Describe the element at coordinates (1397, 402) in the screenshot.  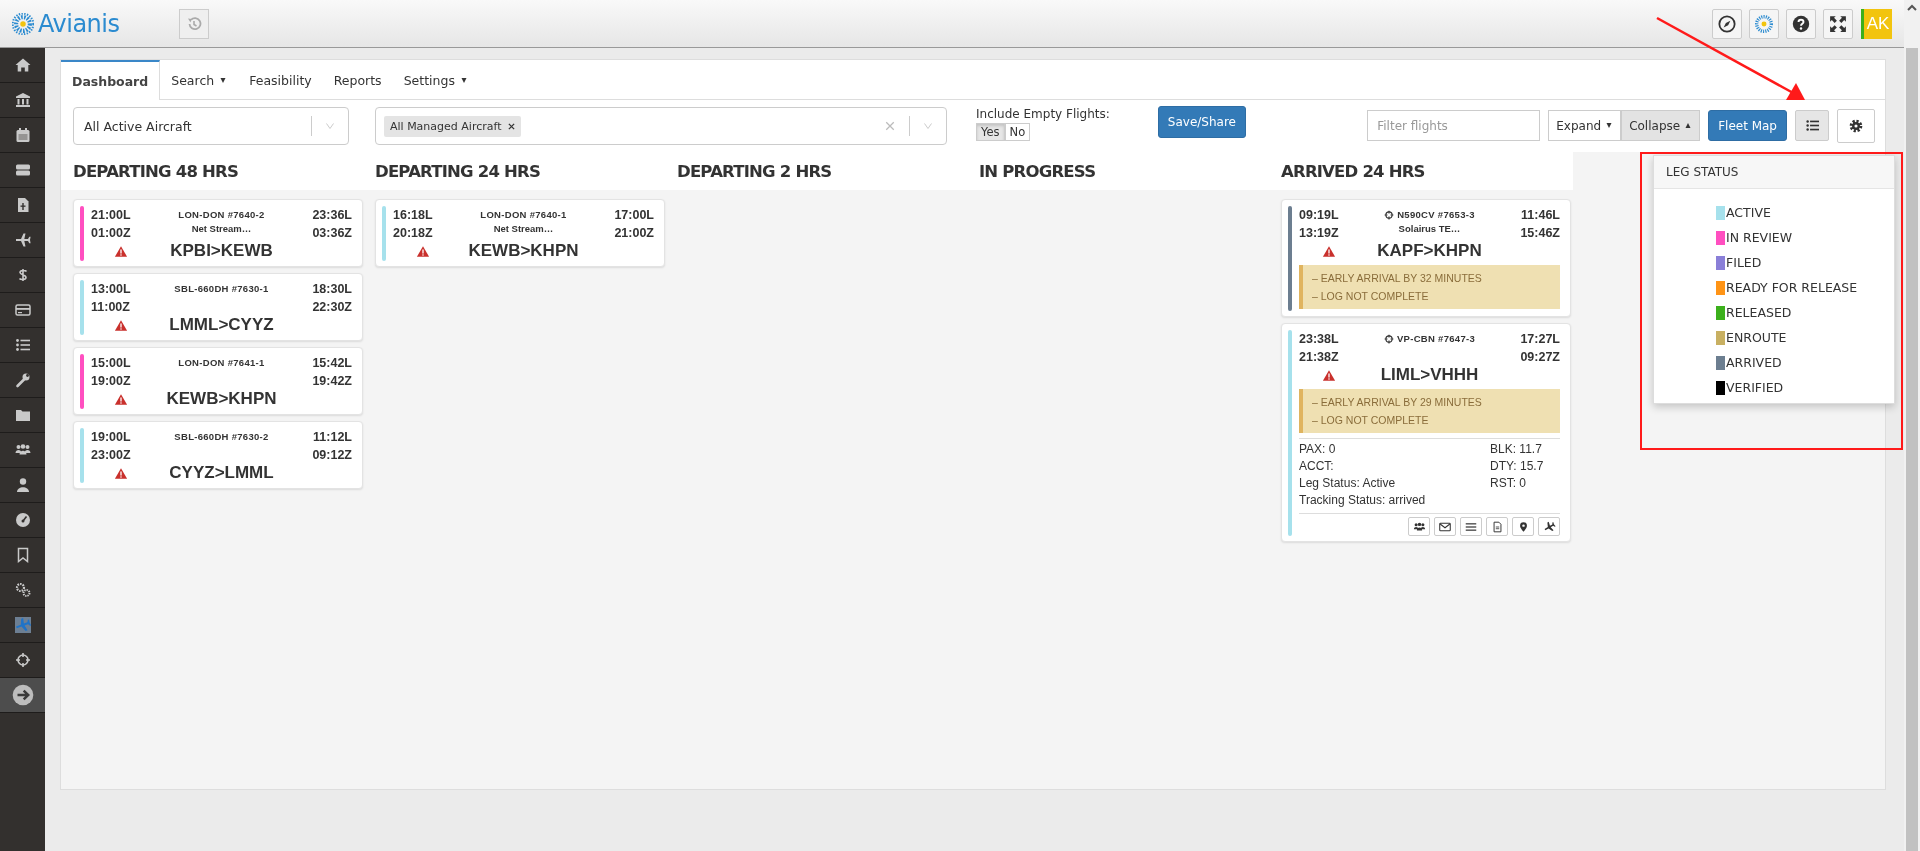
I see `alert-text: – EARLY ARRIVAL BY 29 MINUTES` at that location.